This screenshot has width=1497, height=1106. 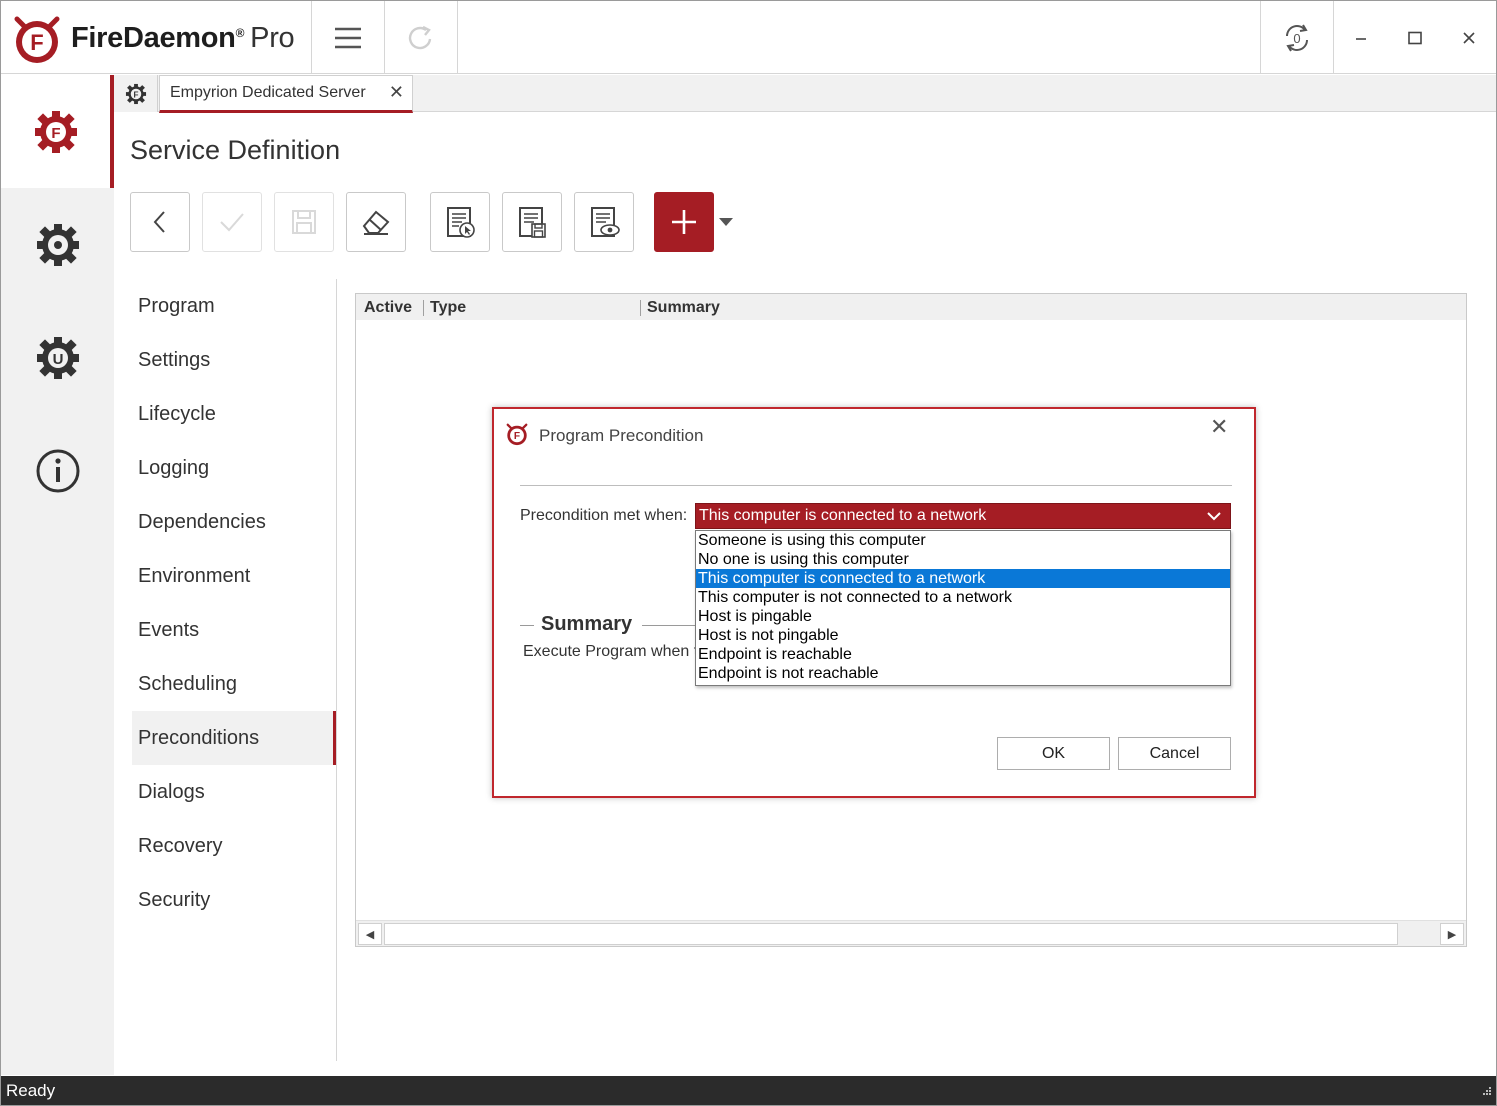 I want to click on nav-item-recovery: Recovery, so click(x=234, y=846).